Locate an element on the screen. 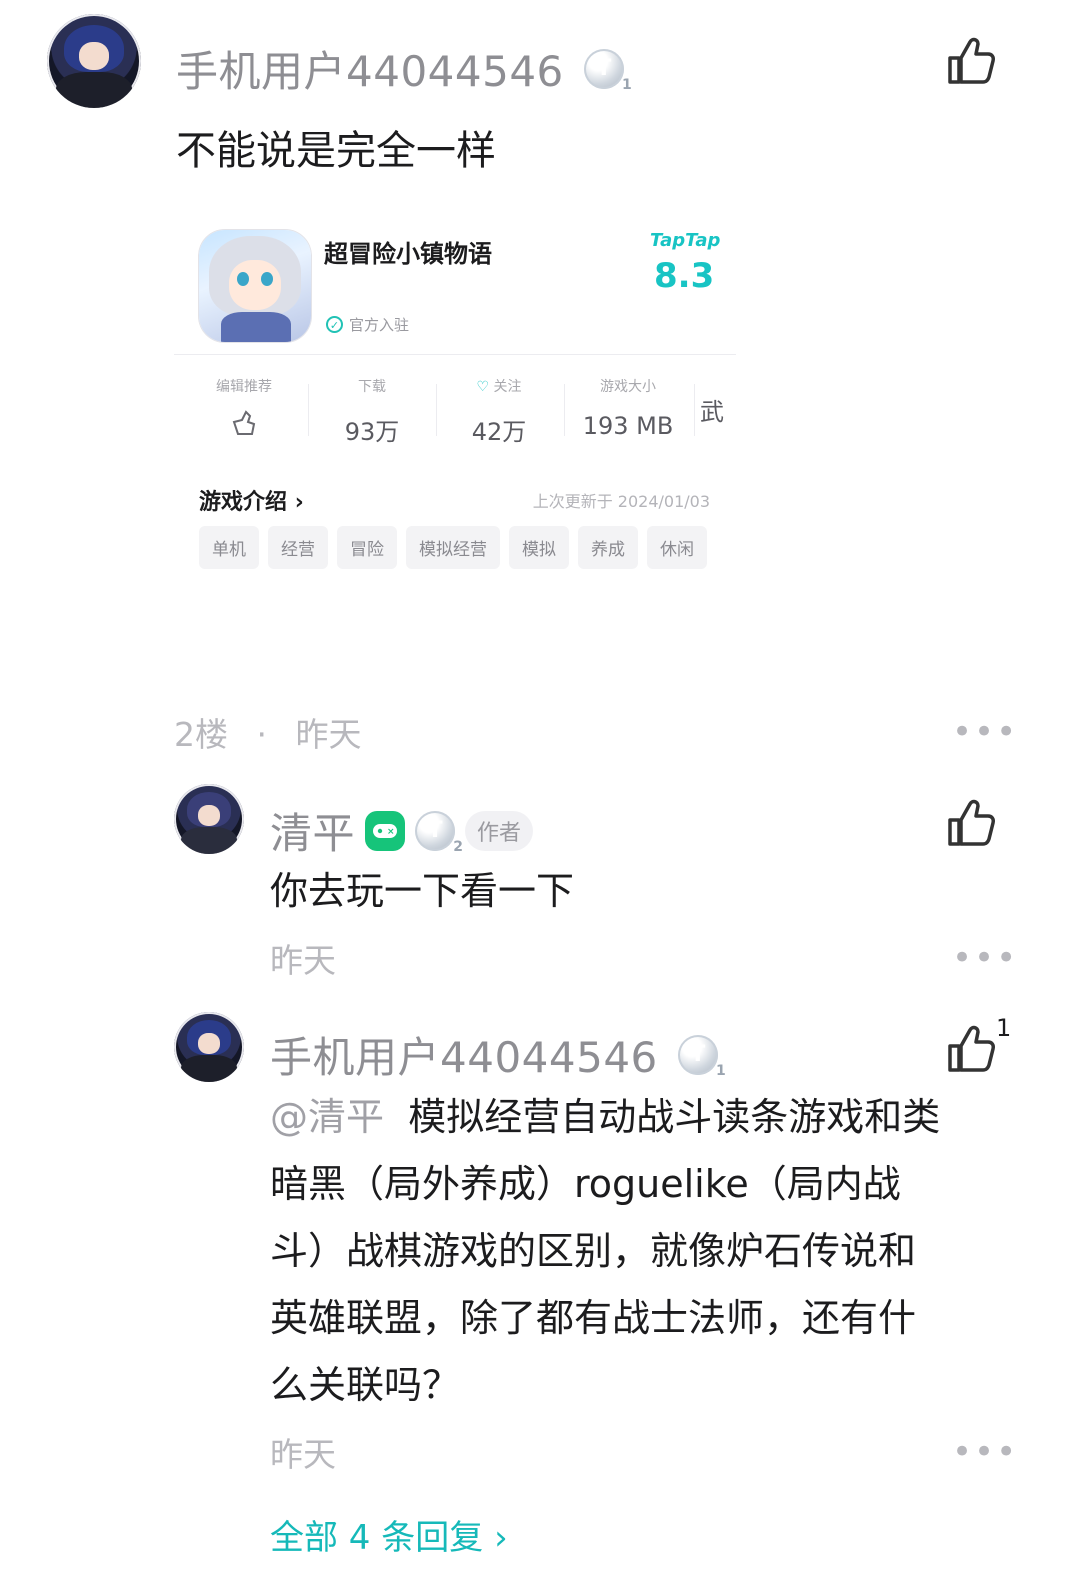  editor-pick-icon is located at coordinates (244, 426).